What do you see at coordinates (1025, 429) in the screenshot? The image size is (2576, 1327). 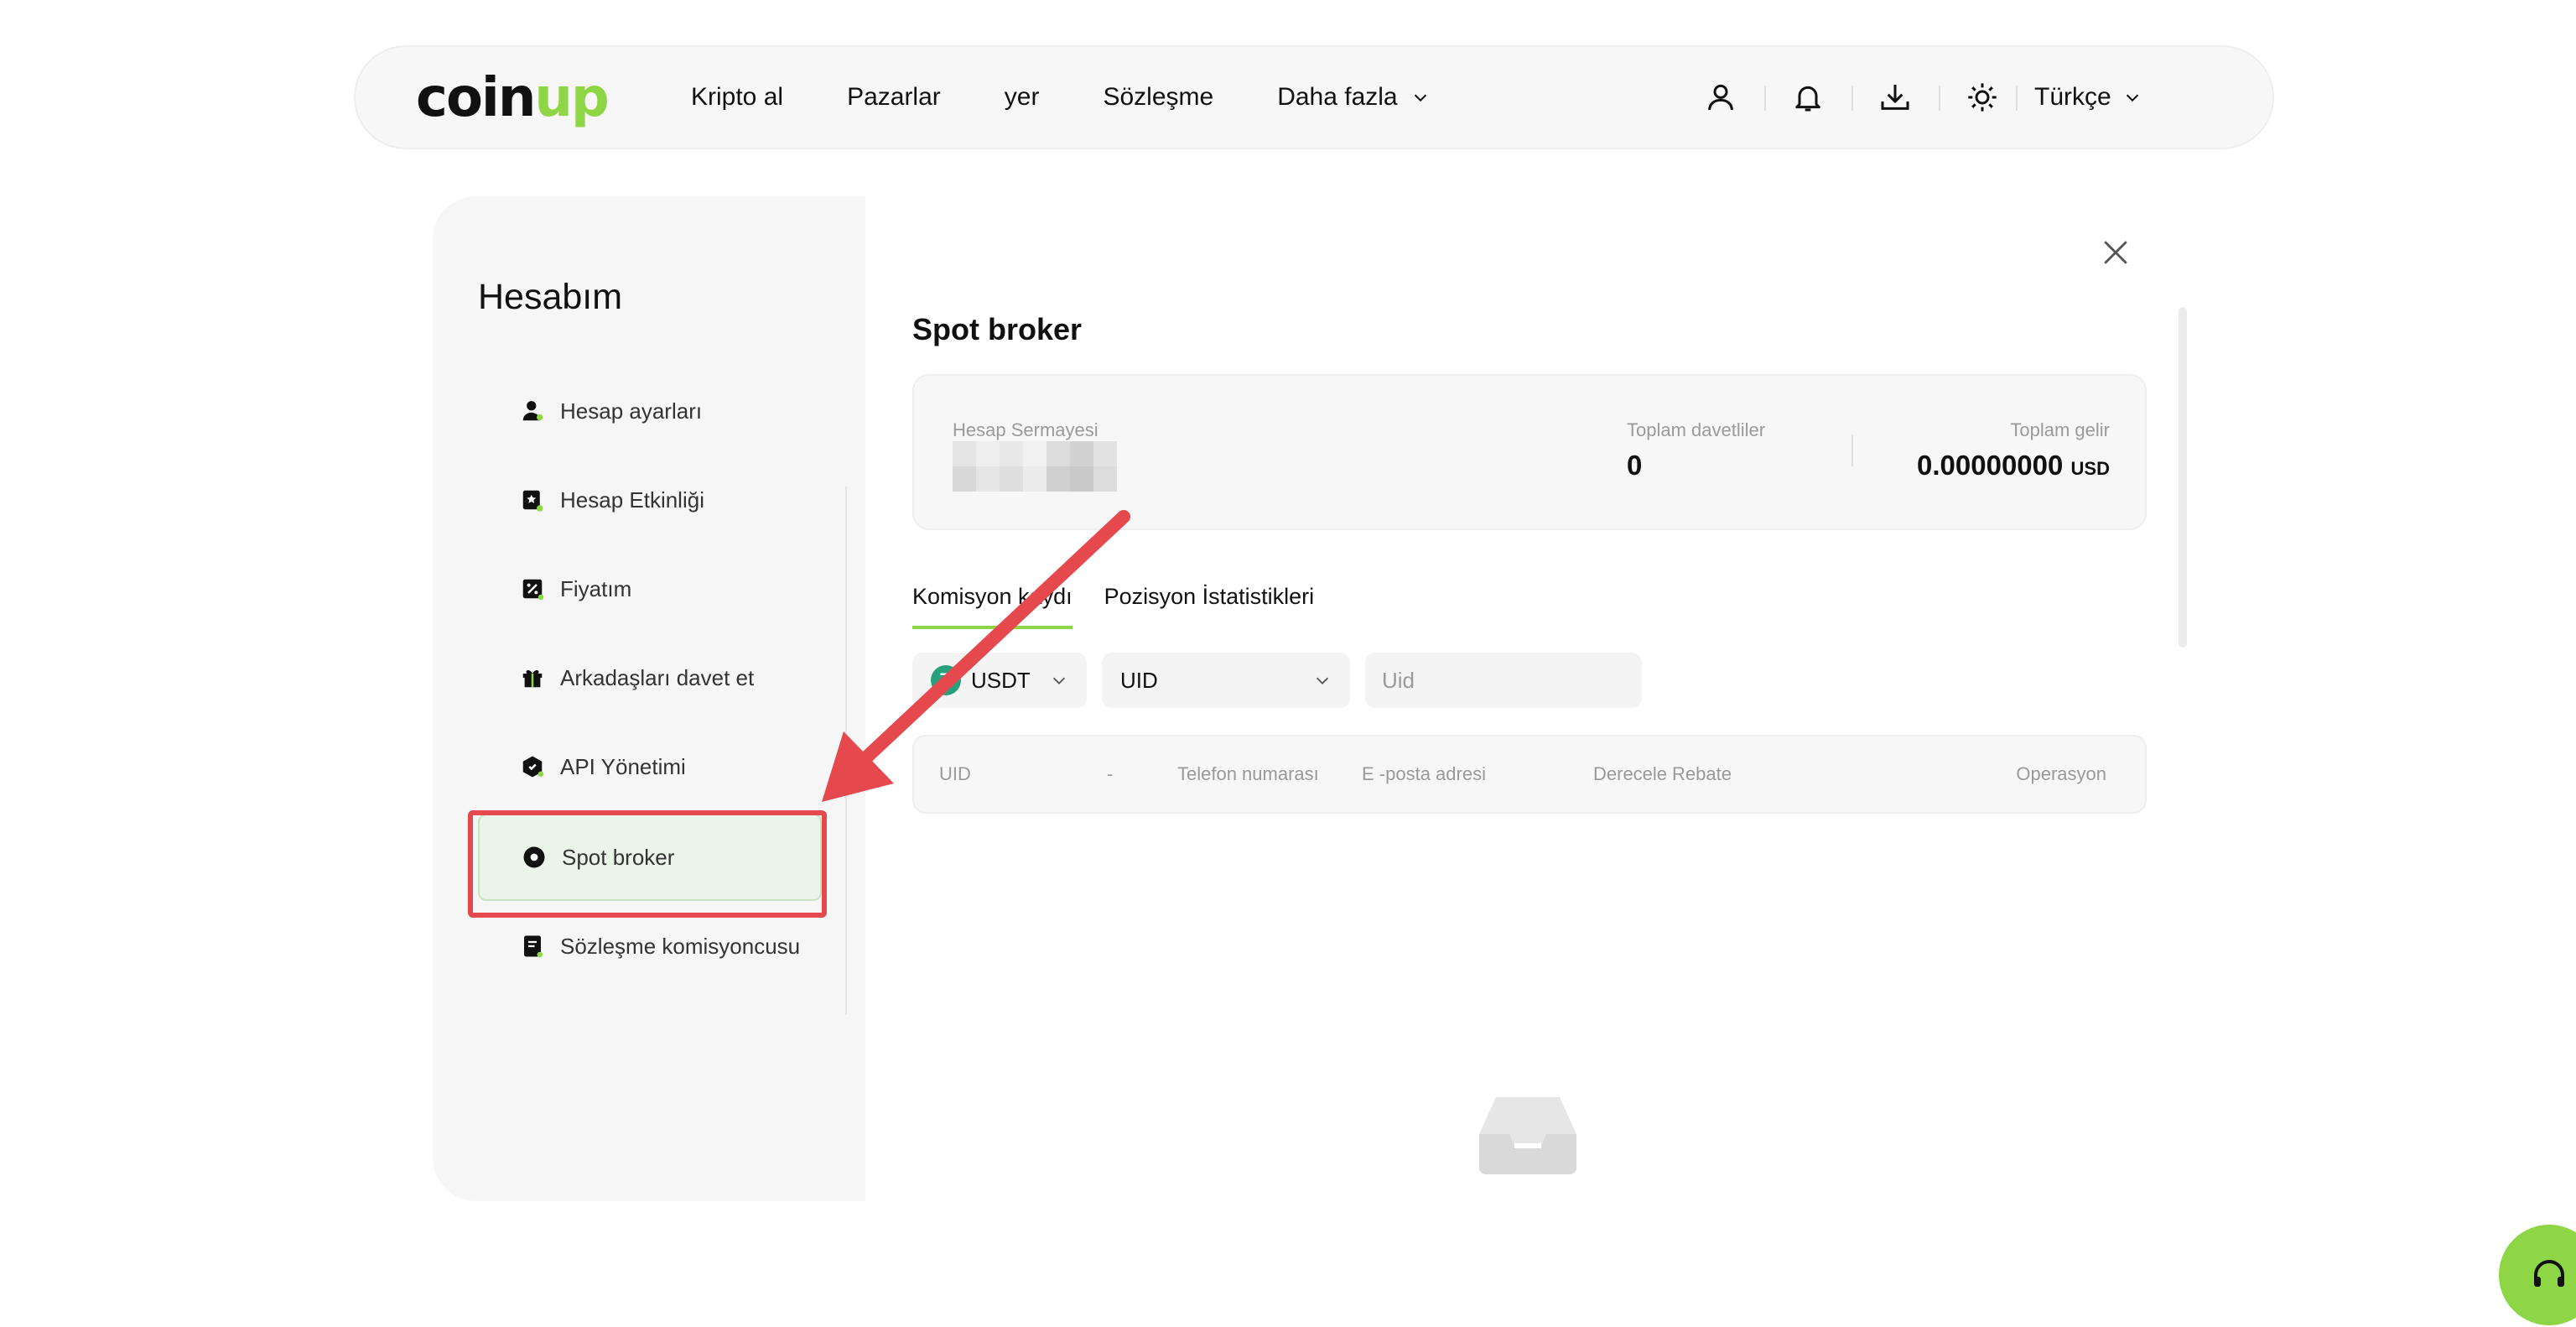 I see `capital-label: Hesap Sermayesi` at bounding box center [1025, 429].